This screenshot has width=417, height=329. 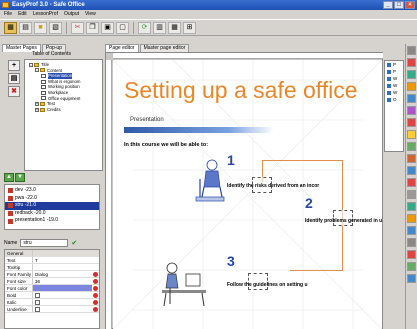 What do you see at coordinates (14, 91) in the screenshot?
I see `delete-page-icon: ✖` at bounding box center [14, 91].